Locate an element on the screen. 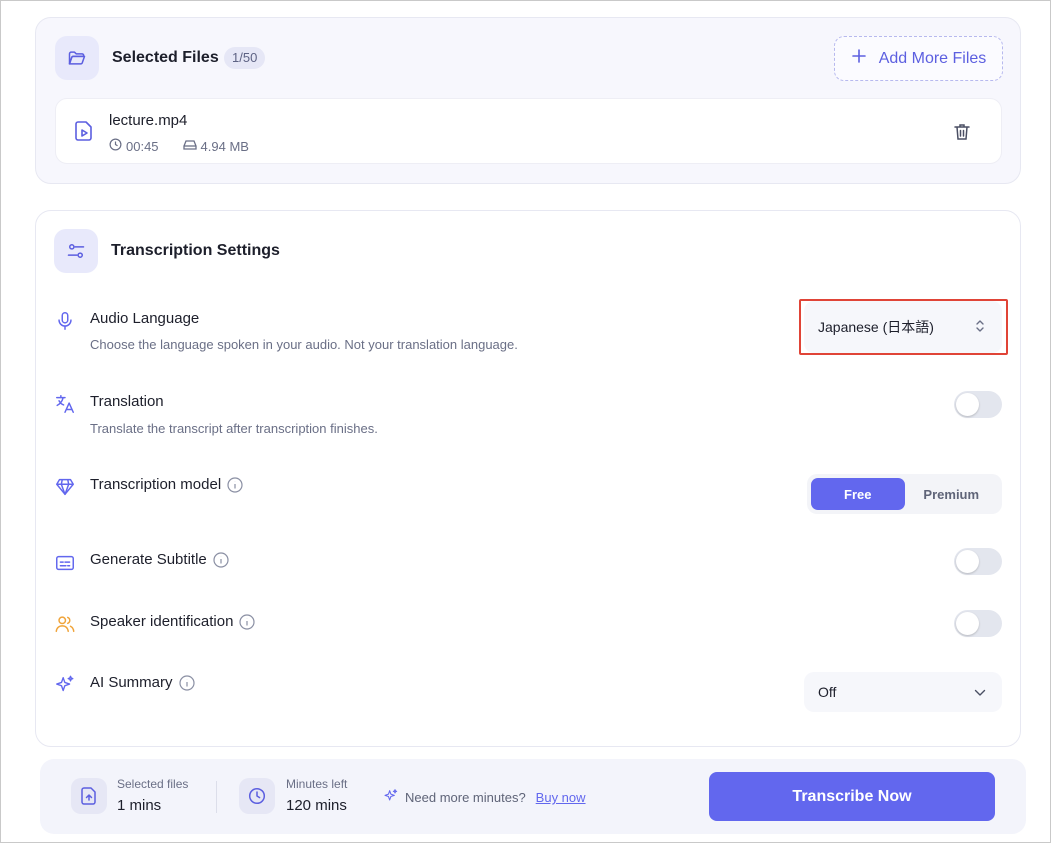  need-more-minutes-text: Need more minutes? is located at coordinates (465, 797).